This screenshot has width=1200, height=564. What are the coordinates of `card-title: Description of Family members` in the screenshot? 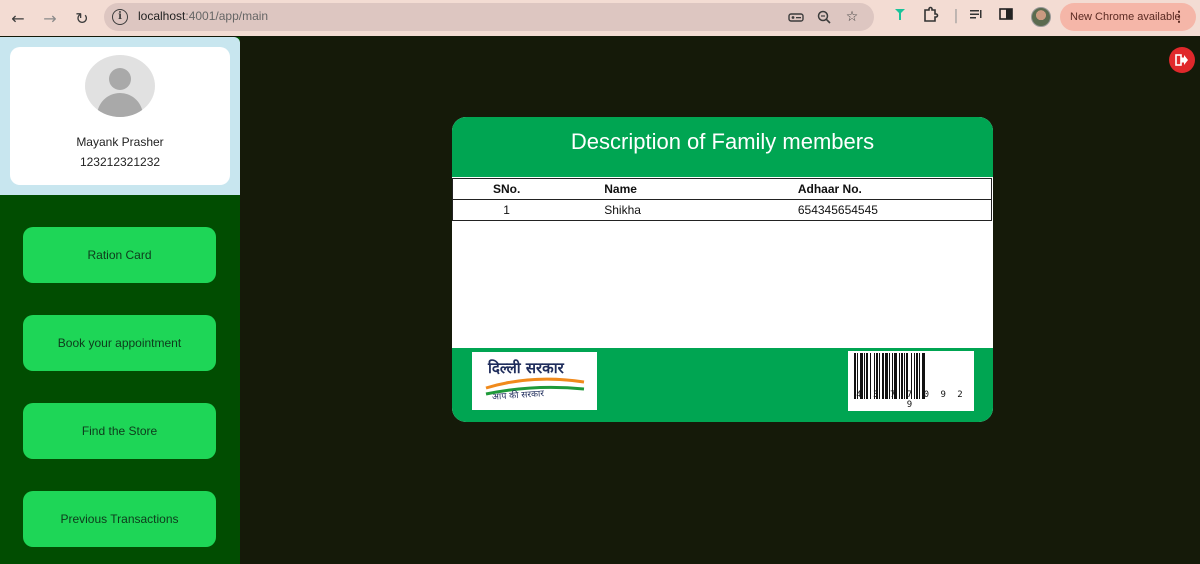 It's located at (722, 141).